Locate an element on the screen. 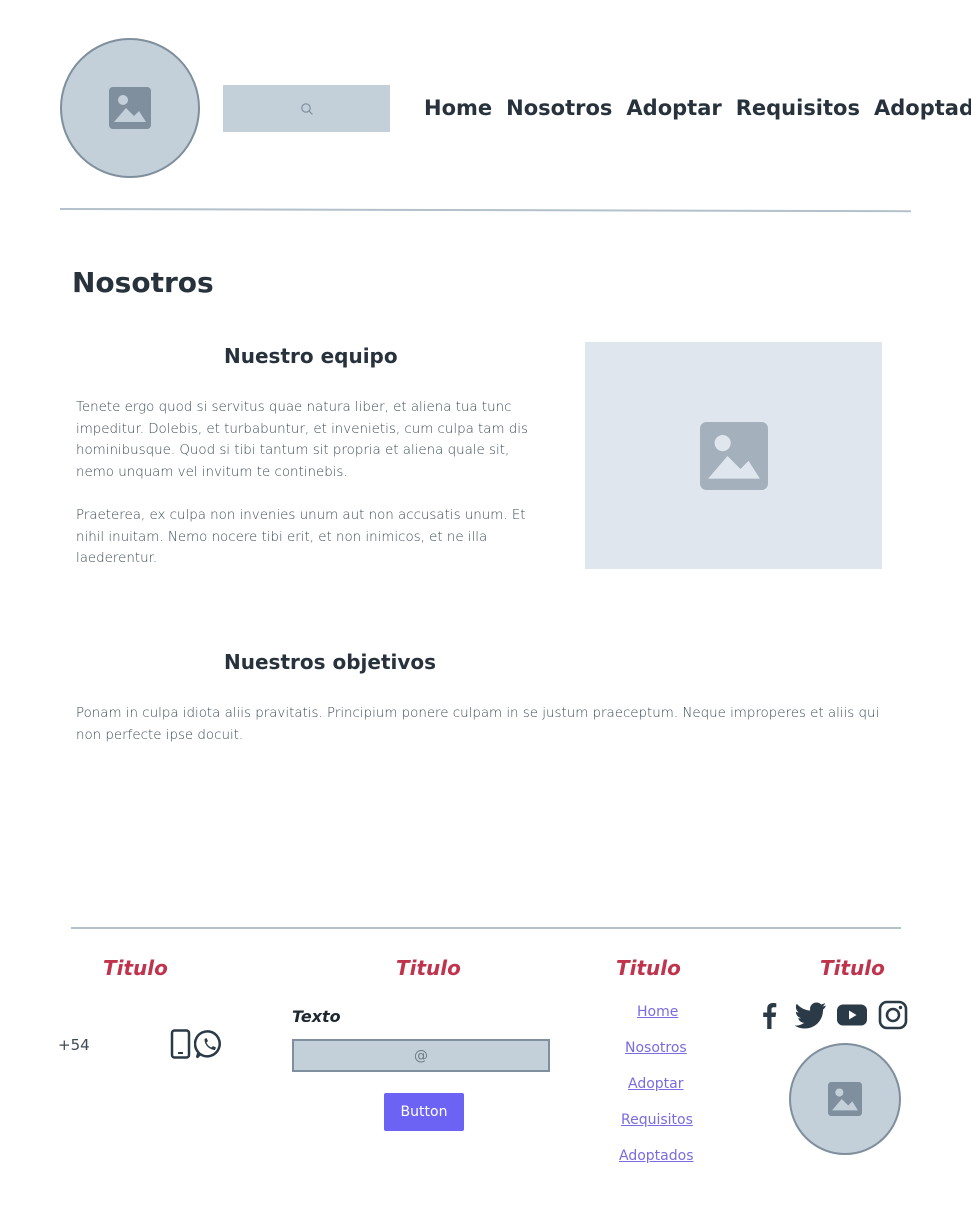 Image resolution: width=971 pixels, height=1220 pixels. footer-link-requisitos: Requisitos is located at coordinates (657, 1120).